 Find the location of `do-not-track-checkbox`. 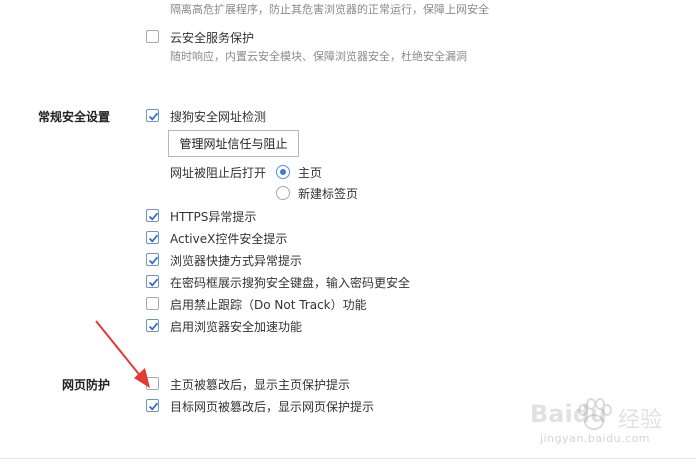

do-not-track-checkbox is located at coordinates (152, 303).